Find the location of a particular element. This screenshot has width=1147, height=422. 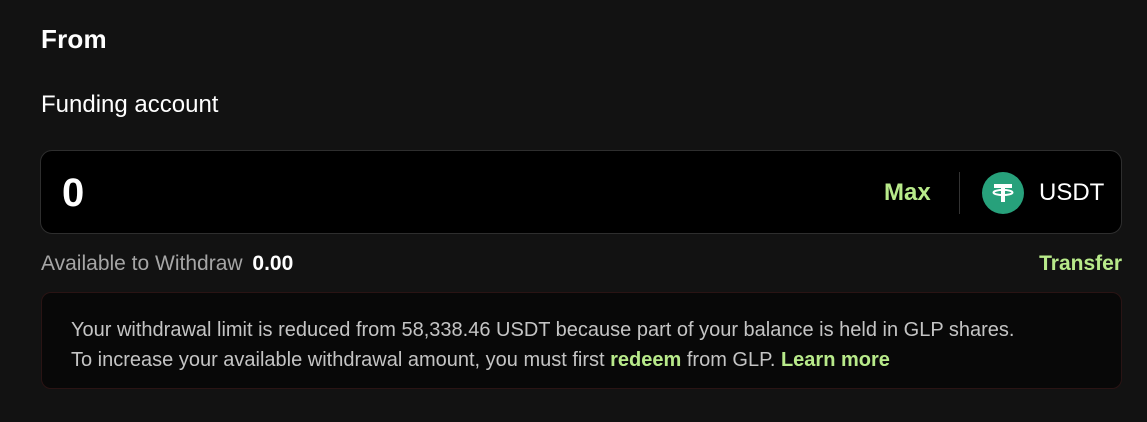

section-title-from: From is located at coordinates (74, 39).